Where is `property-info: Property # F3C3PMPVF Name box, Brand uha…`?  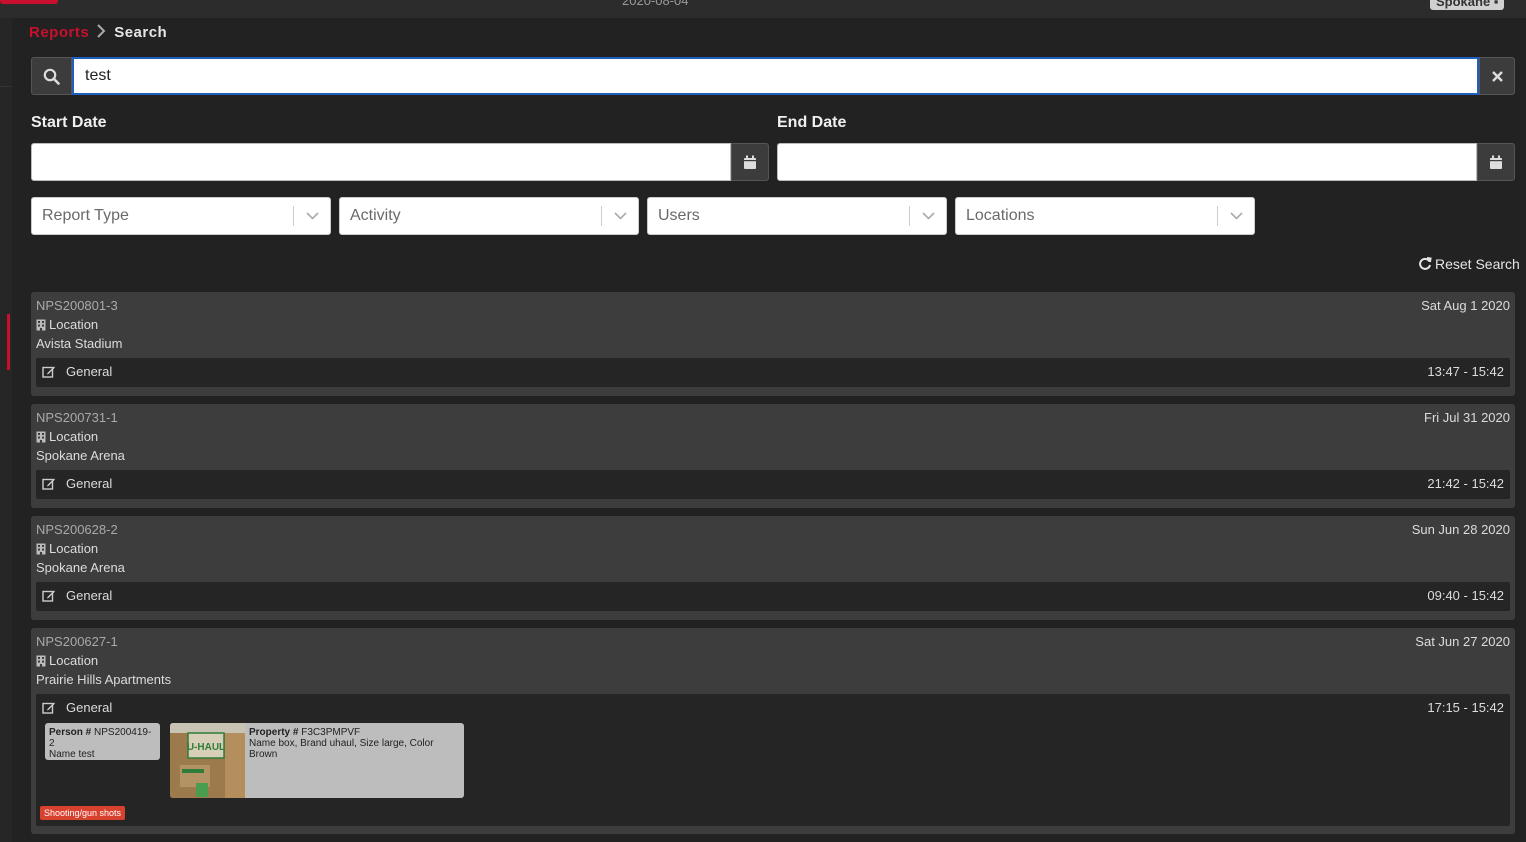
property-info: Property # F3C3PMPVF Name box, Brand uha… is located at coordinates (354, 760).